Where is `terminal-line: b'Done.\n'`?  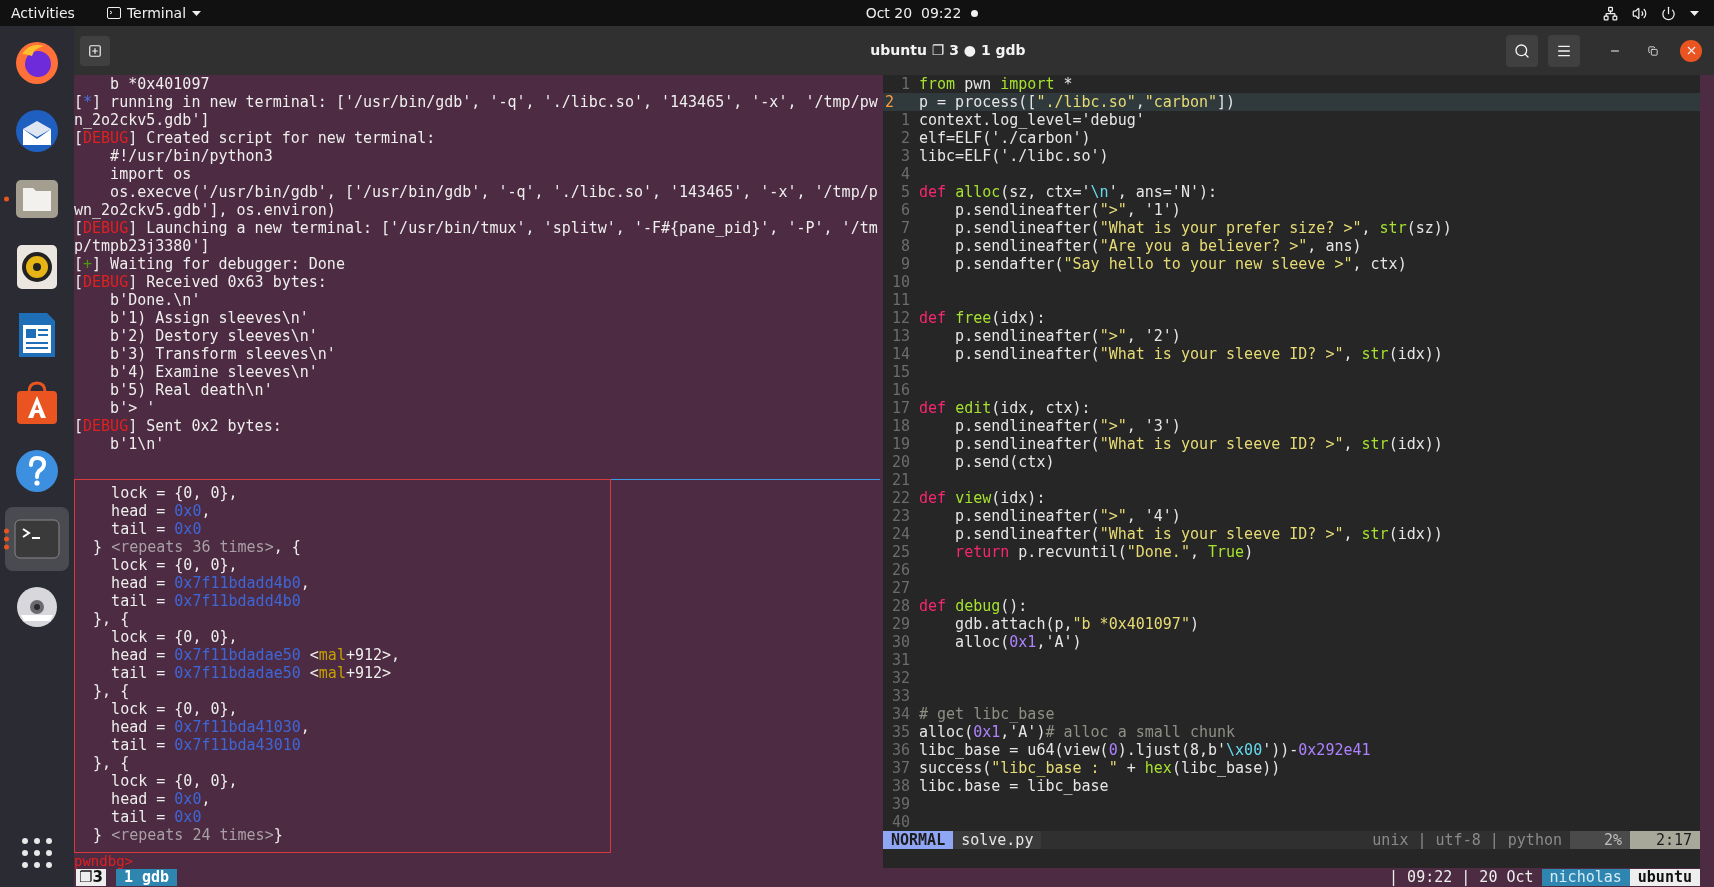 terminal-line: b'Done.\n' is located at coordinates (155, 300).